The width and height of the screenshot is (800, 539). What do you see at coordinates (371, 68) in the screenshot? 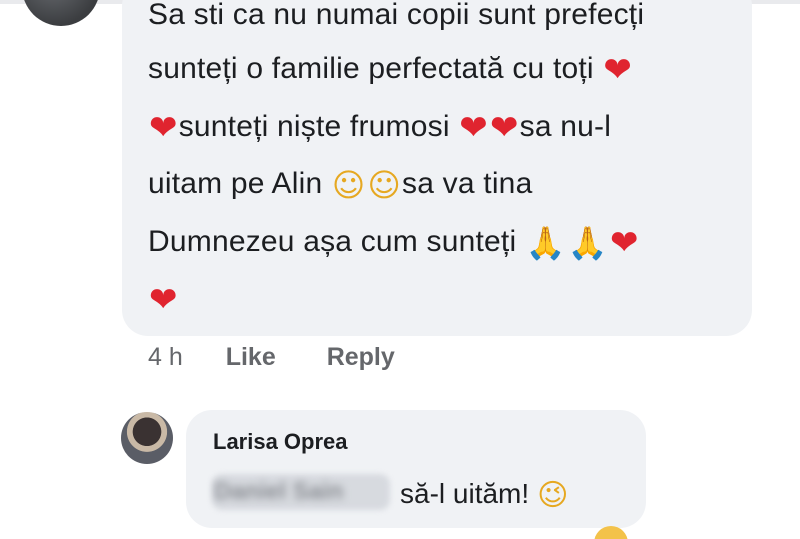
I see `comment-line-2-text: sunteți o familie perfectată cu toți` at bounding box center [371, 68].